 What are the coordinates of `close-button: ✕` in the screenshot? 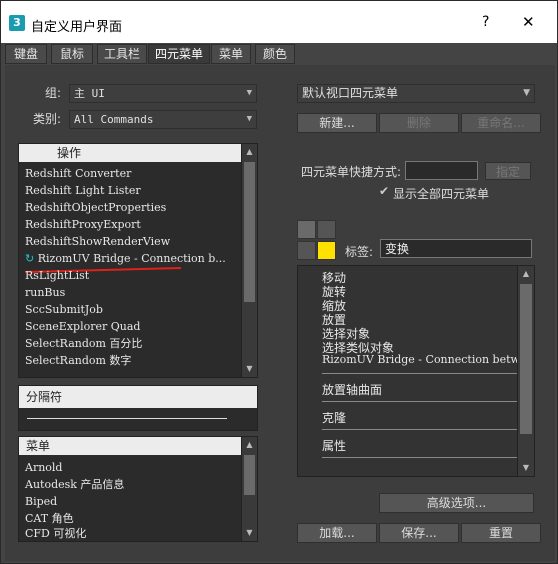 It's located at (528, 22).